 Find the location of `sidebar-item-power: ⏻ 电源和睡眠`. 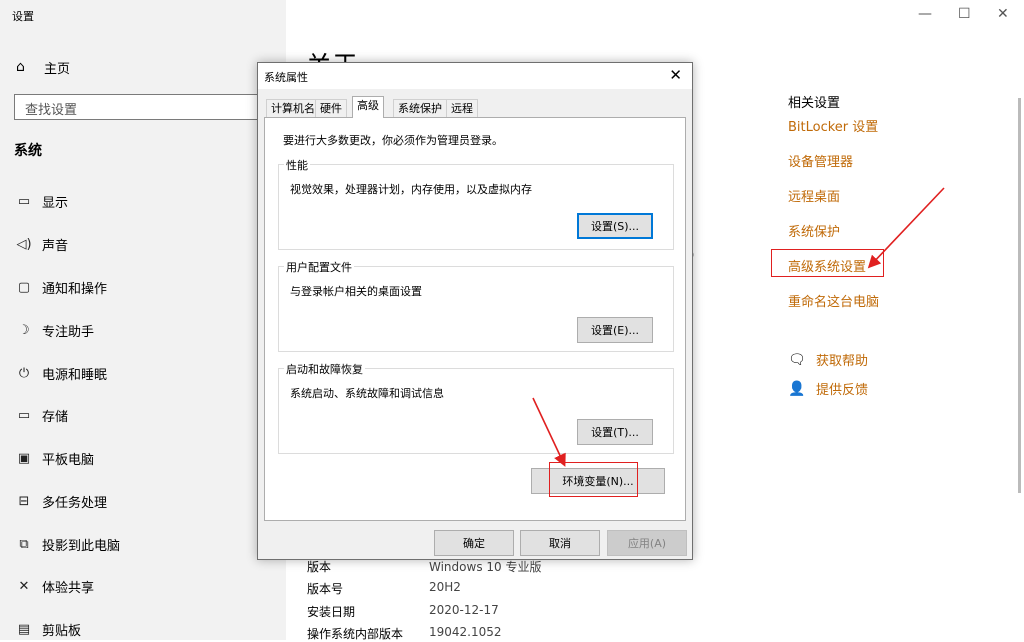

sidebar-item-power: ⏻ 电源和睡眠 is located at coordinates (61, 373).